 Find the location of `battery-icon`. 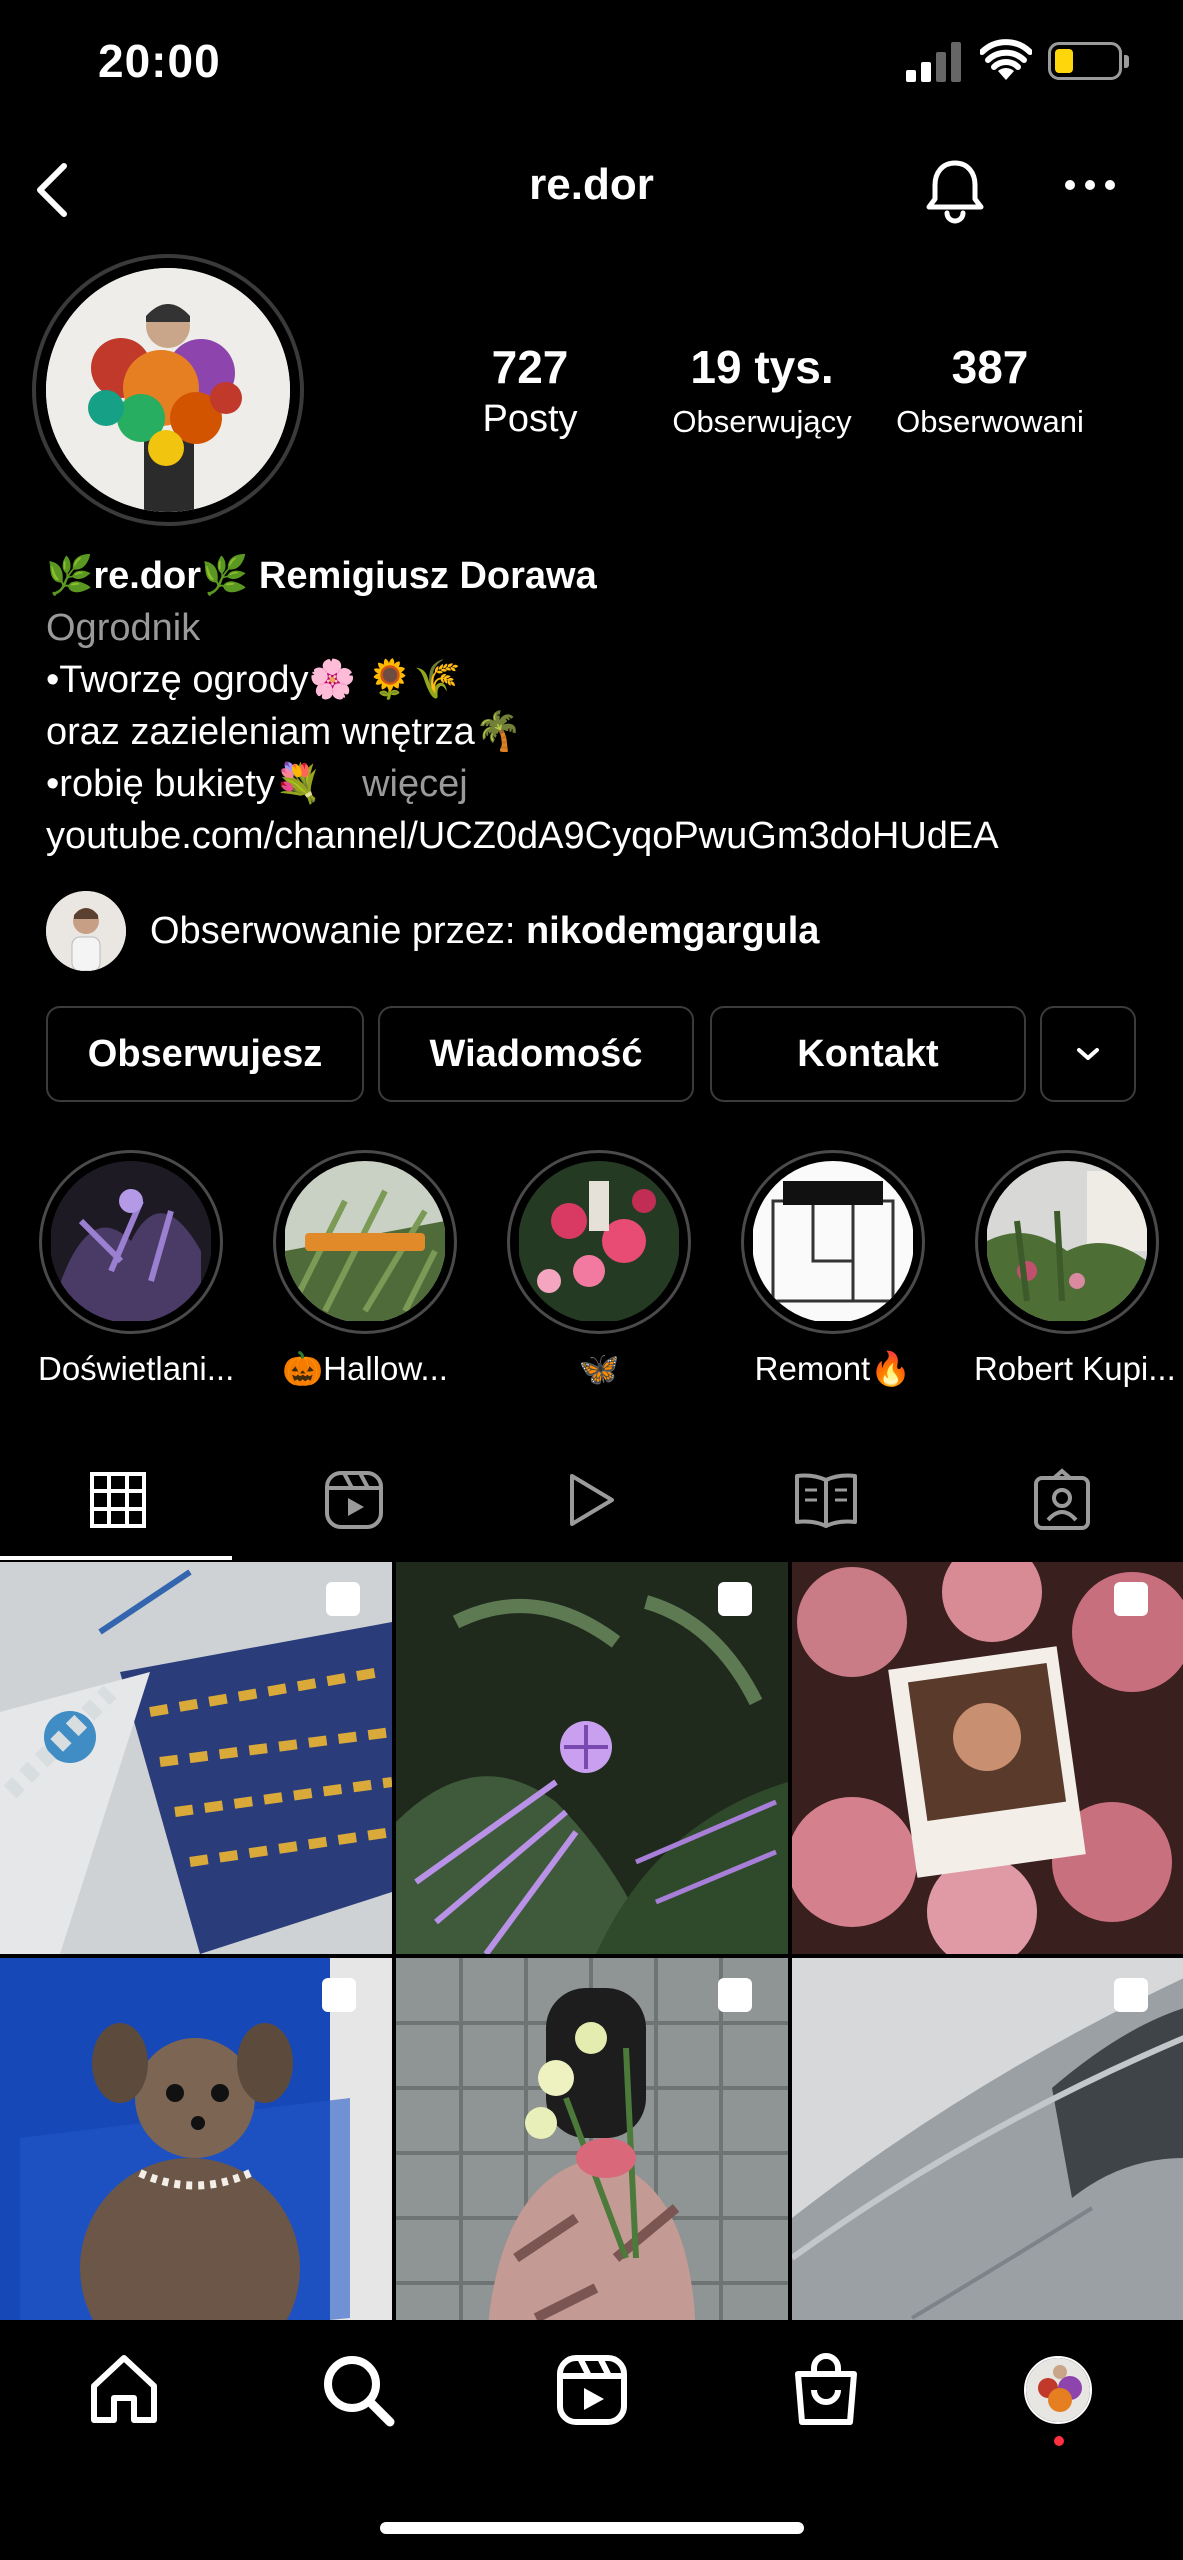

battery-icon is located at coordinates (1088, 61).